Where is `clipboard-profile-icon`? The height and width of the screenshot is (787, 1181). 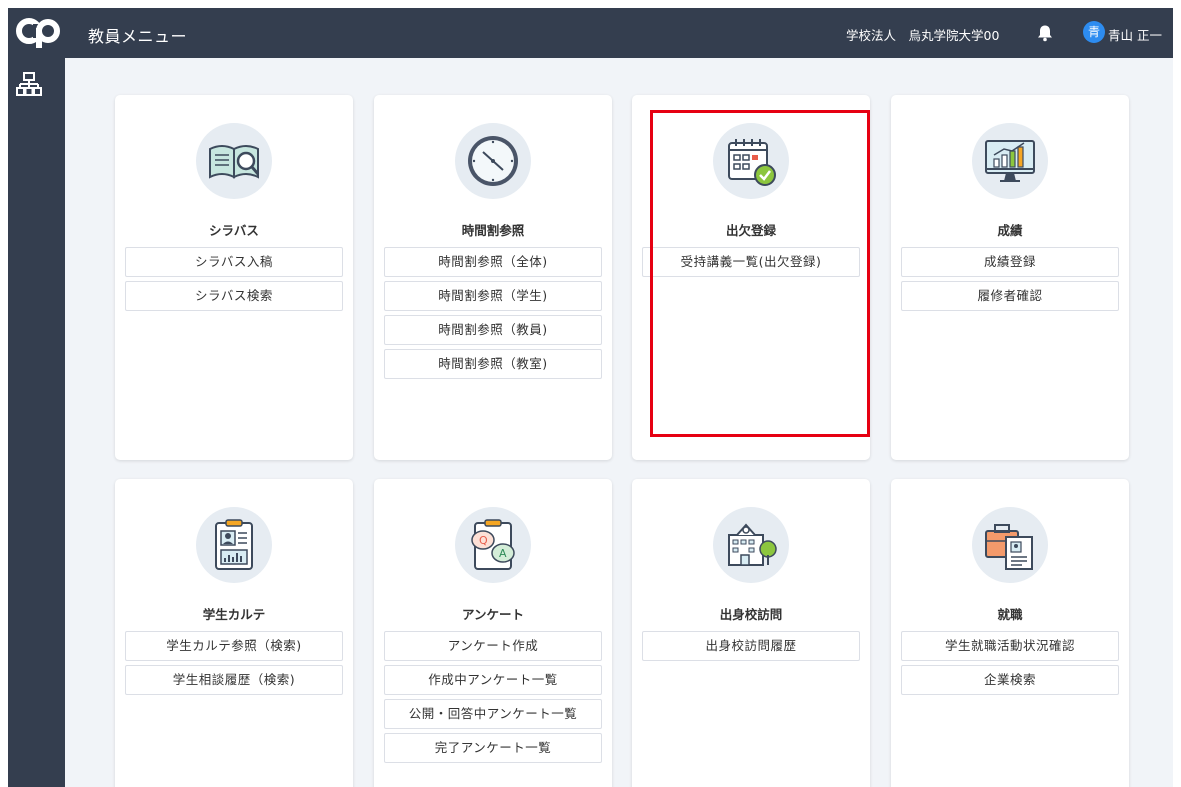 clipboard-profile-icon is located at coordinates (234, 544).